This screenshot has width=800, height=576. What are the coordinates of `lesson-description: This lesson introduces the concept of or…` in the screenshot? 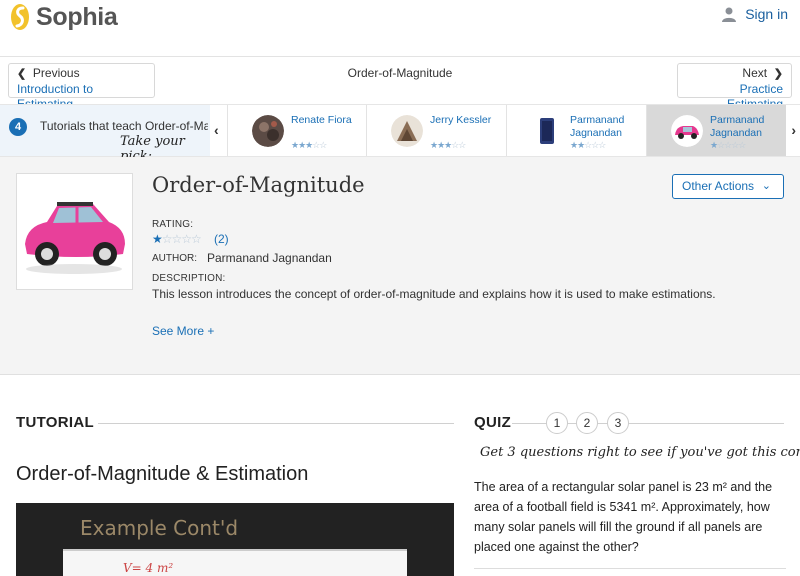 It's located at (434, 294).